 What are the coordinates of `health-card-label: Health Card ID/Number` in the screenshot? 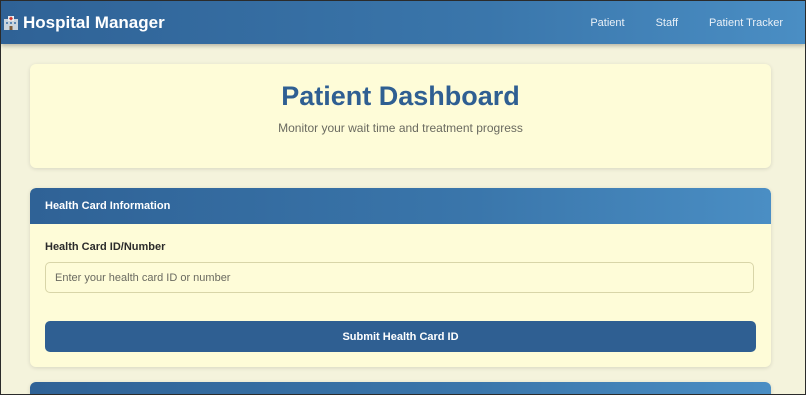 It's located at (105, 247).